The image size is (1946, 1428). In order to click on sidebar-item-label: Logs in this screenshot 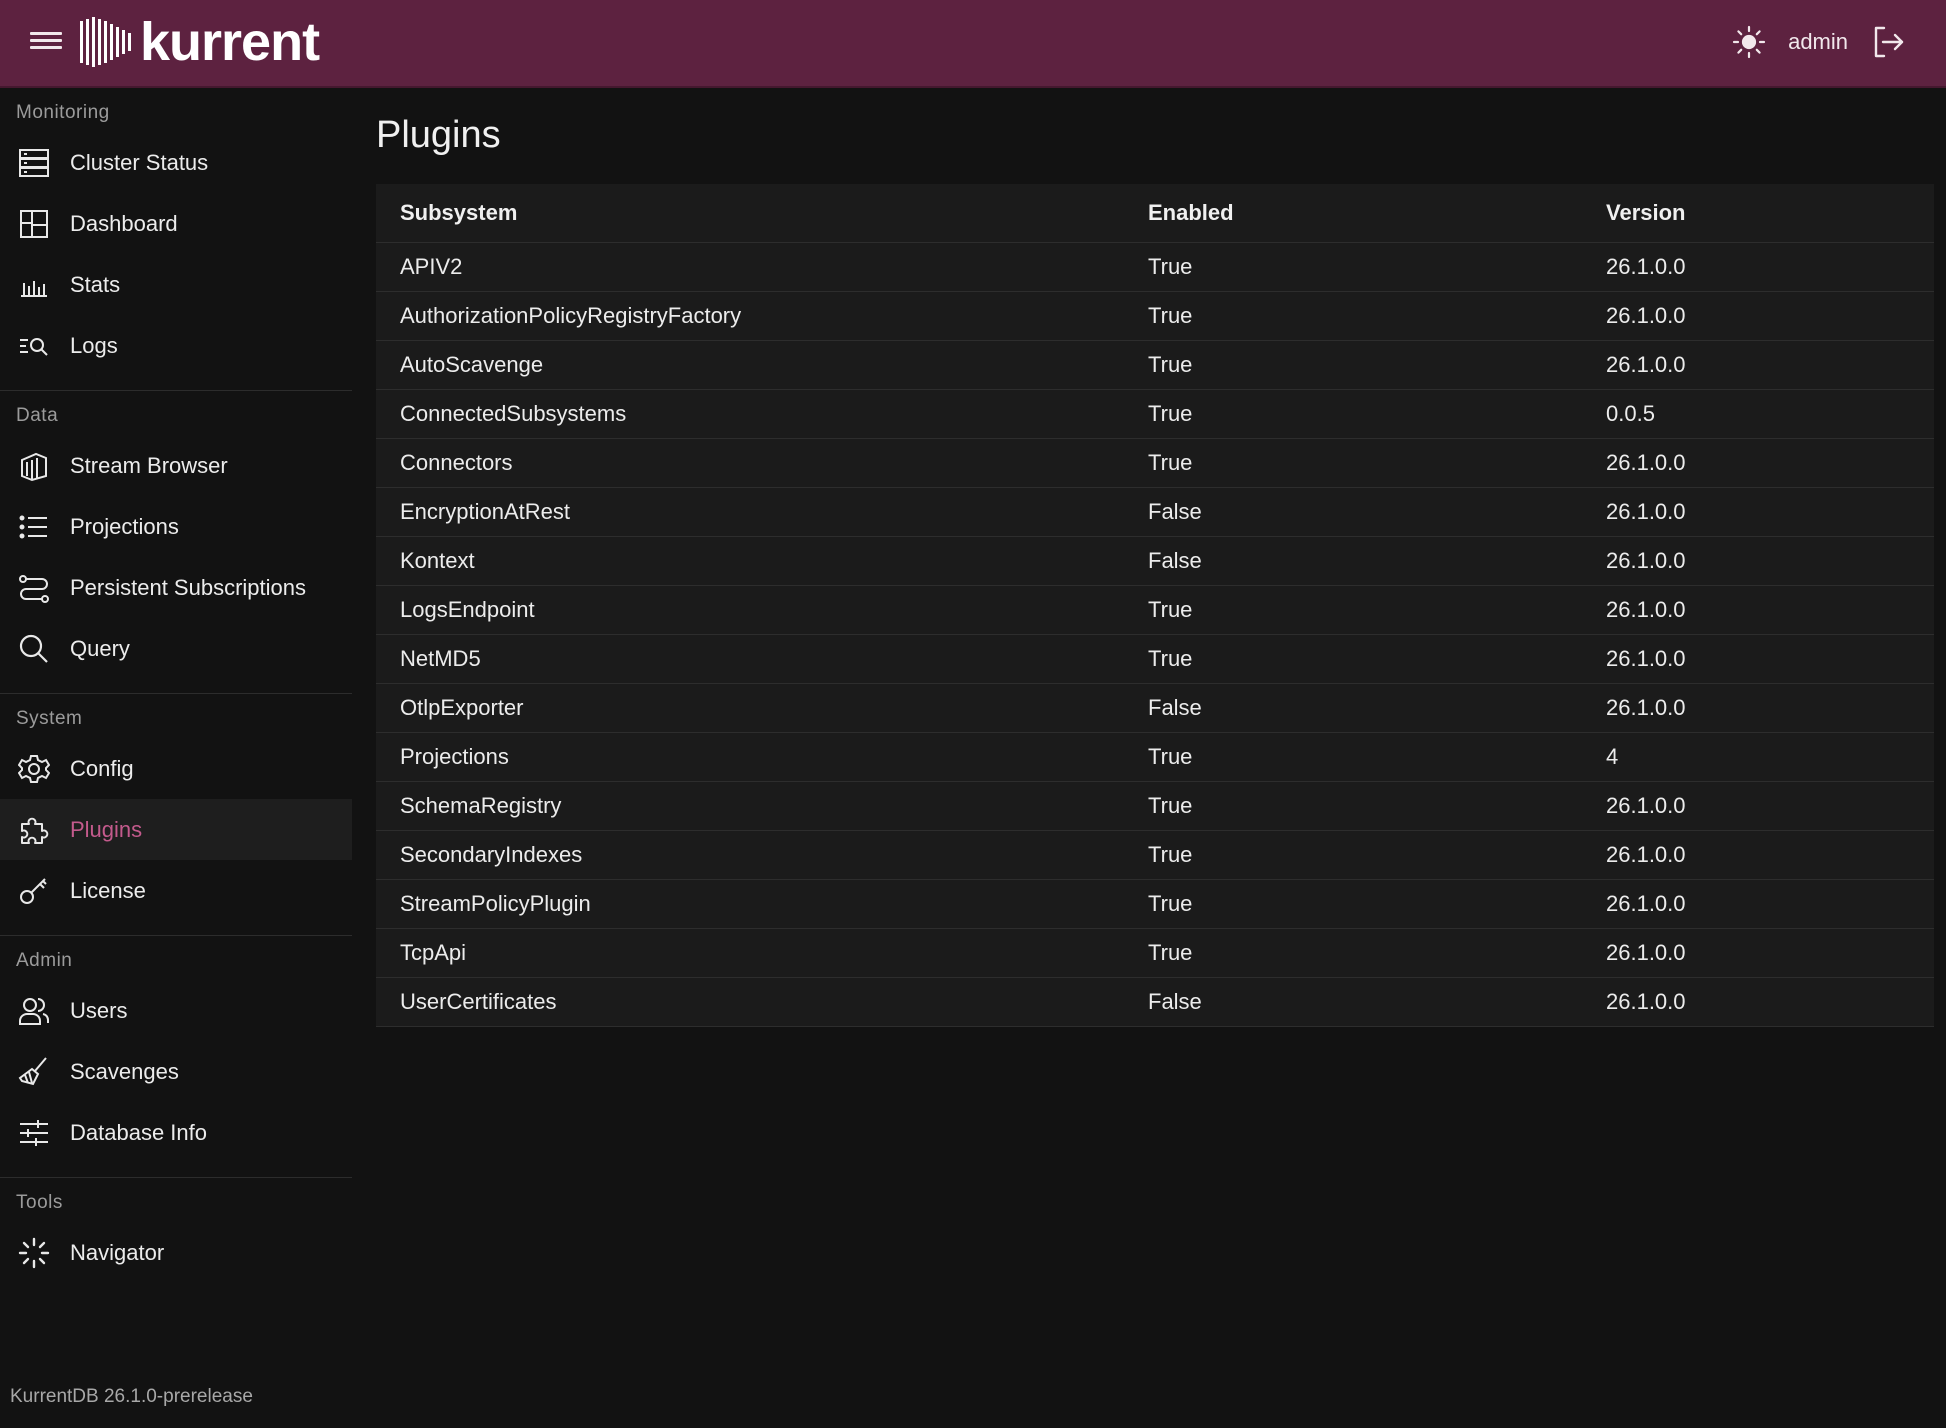, I will do `click(94, 345)`.